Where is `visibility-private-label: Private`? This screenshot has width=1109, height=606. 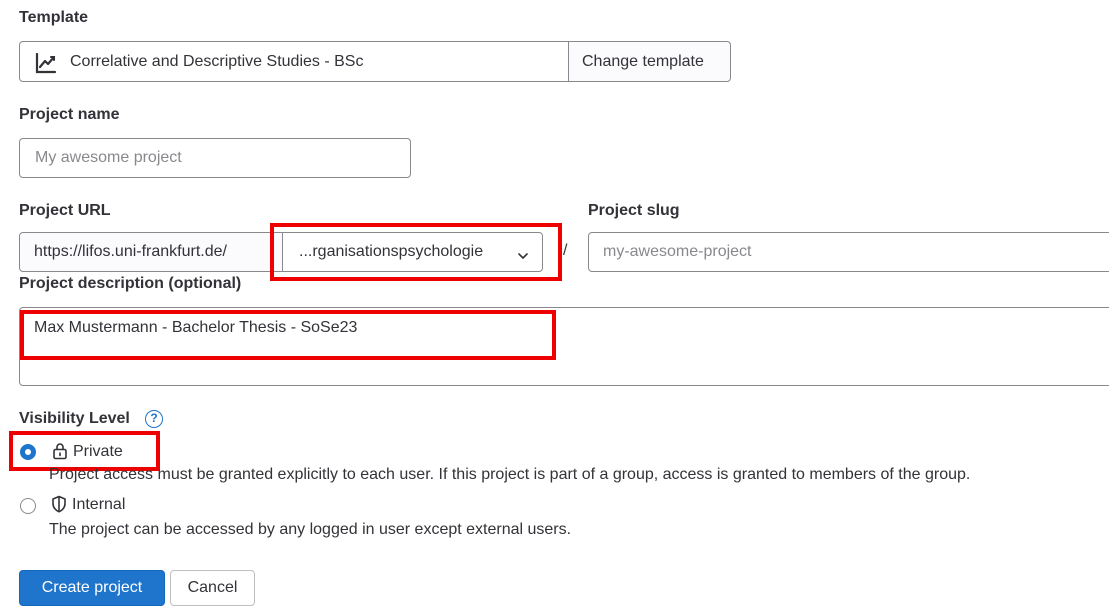 visibility-private-label: Private is located at coordinates (98, 452).